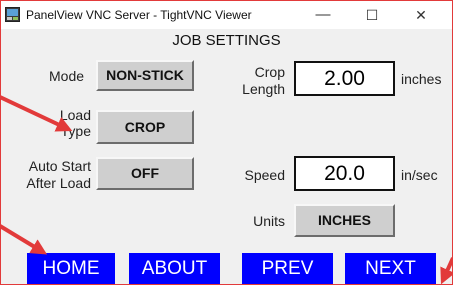  I want to click on crop-length-label-line1: Crop, so click(269, 72).